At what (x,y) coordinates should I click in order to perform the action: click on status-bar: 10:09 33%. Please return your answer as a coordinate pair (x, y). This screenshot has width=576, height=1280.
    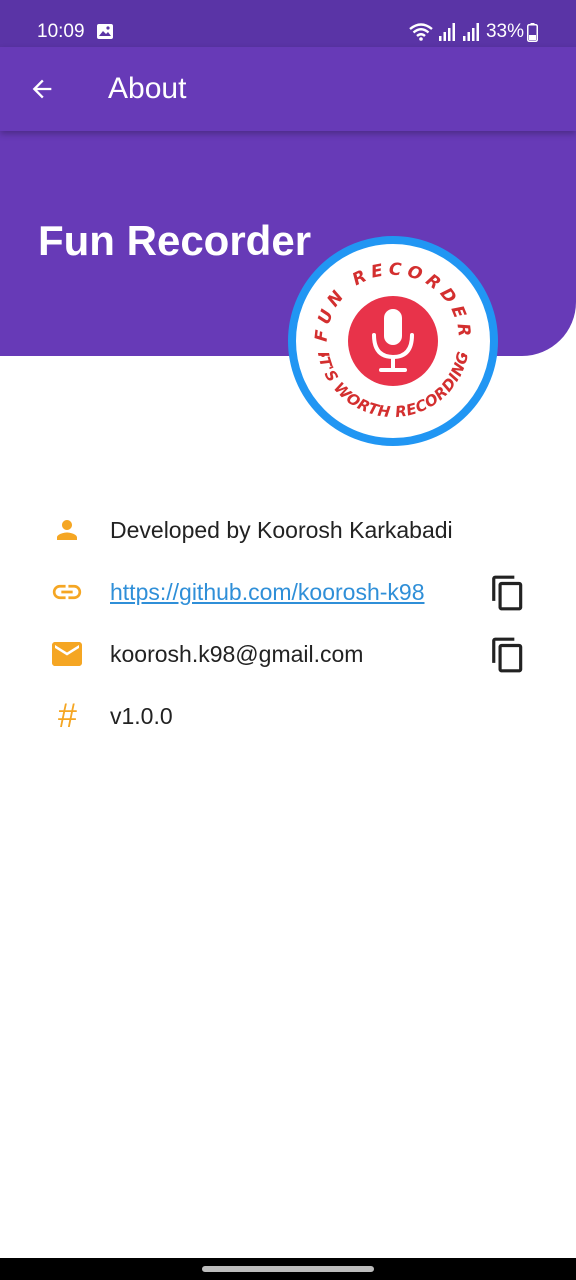
    Looking at the image, I should click on (288, 23).